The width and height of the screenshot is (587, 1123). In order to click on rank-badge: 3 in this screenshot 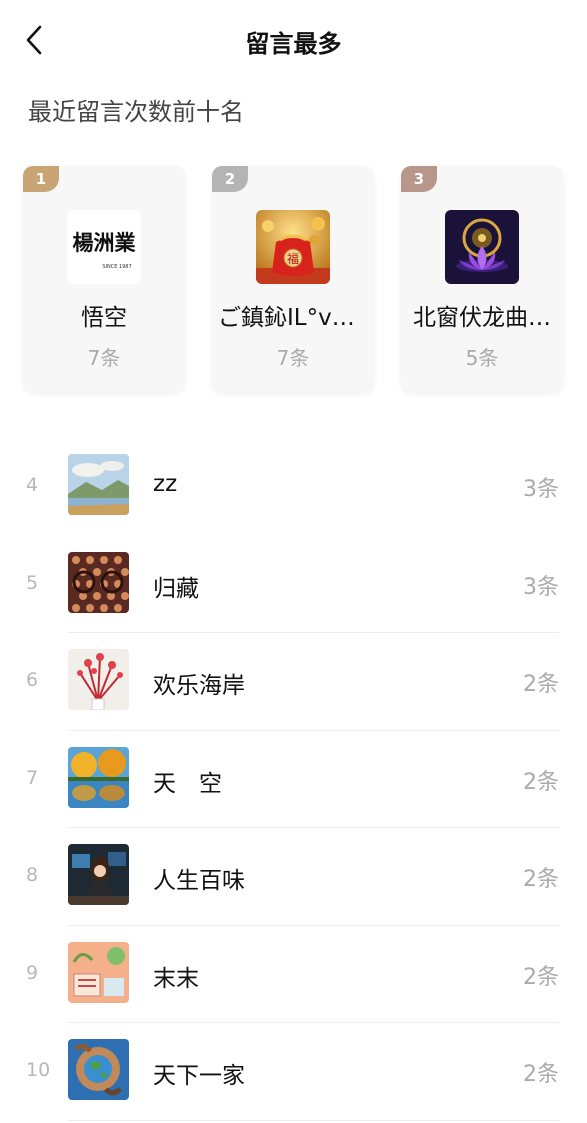, I will do `click(419, 179)`.